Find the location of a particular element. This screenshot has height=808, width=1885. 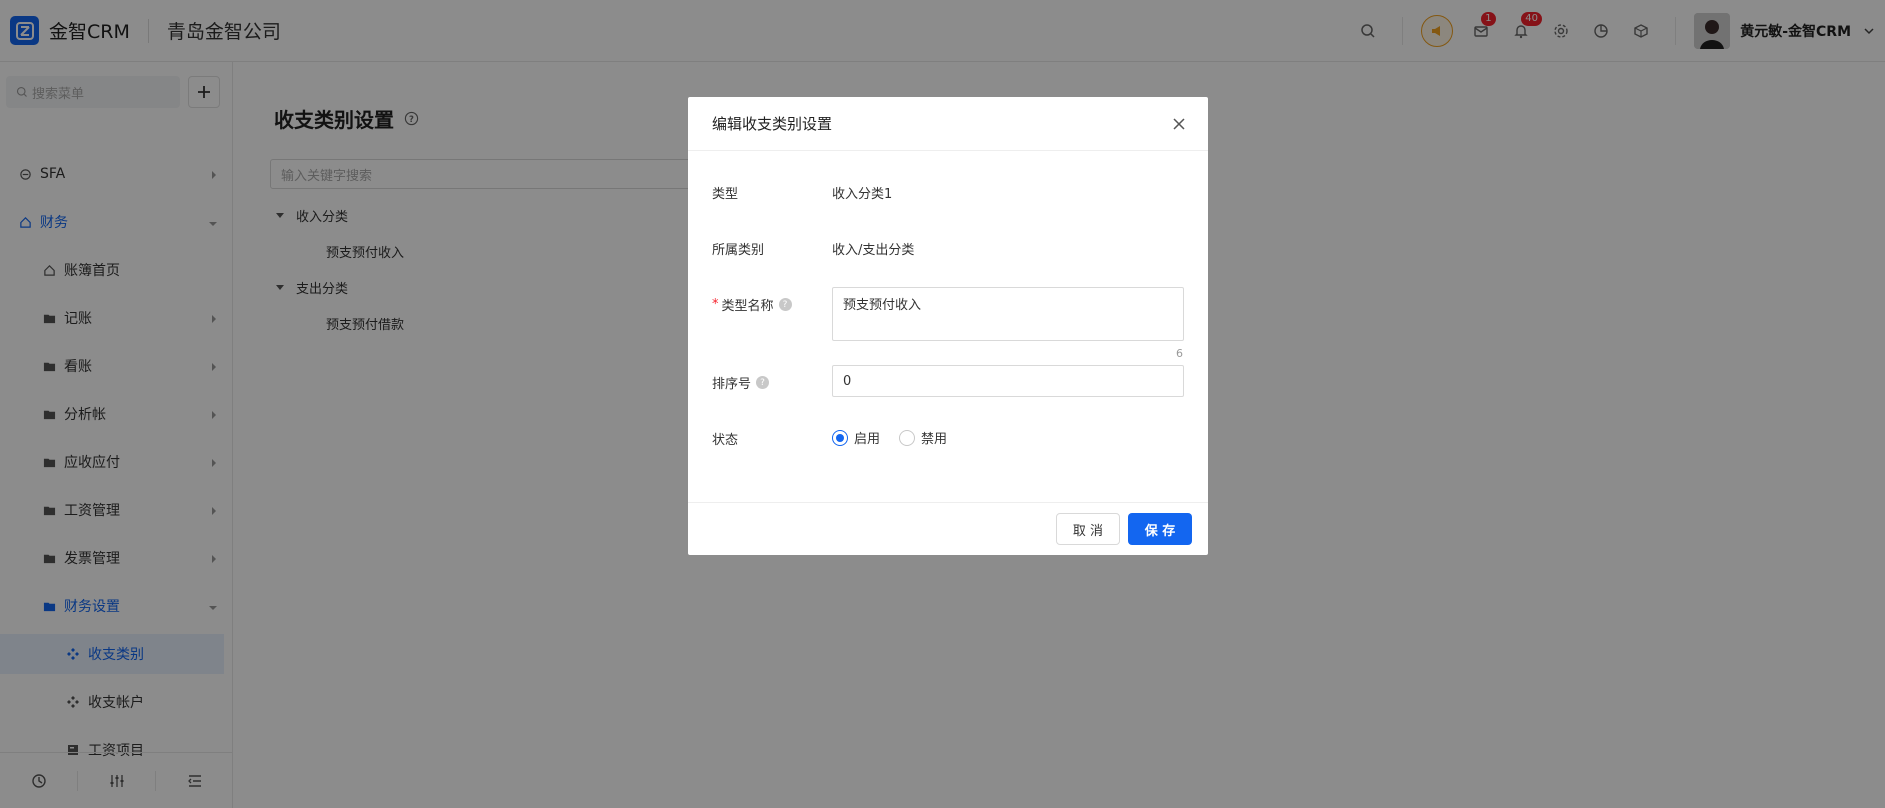

dialog-footer: 取 消 保 存 is located at coordinates (948, 528).